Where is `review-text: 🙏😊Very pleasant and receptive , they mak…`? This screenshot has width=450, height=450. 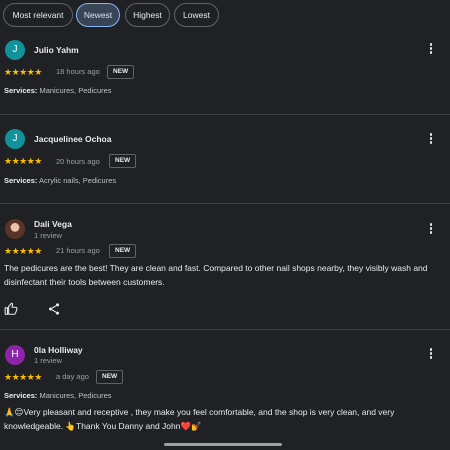
review-text: 🙏😊Very pleasant and receptive , they mak… is located at coordinates (199, 419).